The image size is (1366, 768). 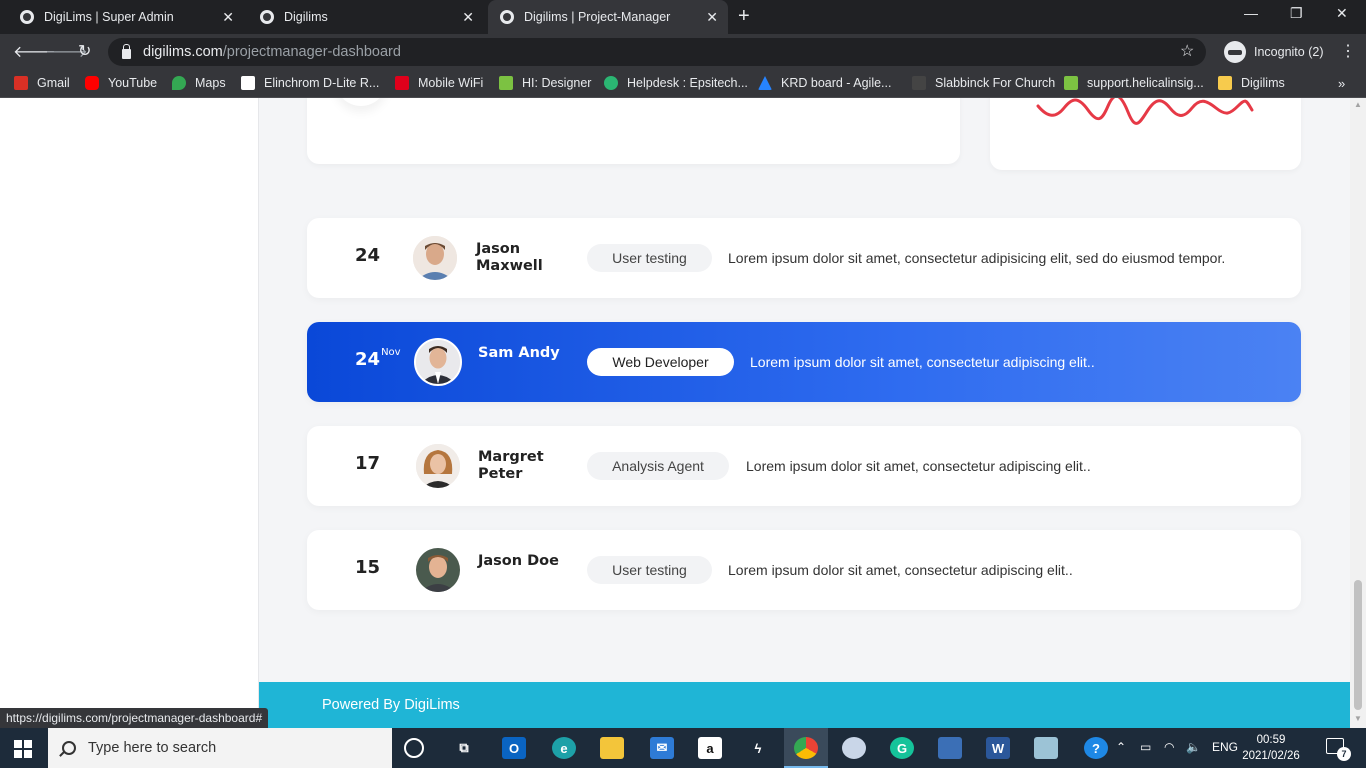 I want to click on sparkline-line, so click(x=1145, y=111).